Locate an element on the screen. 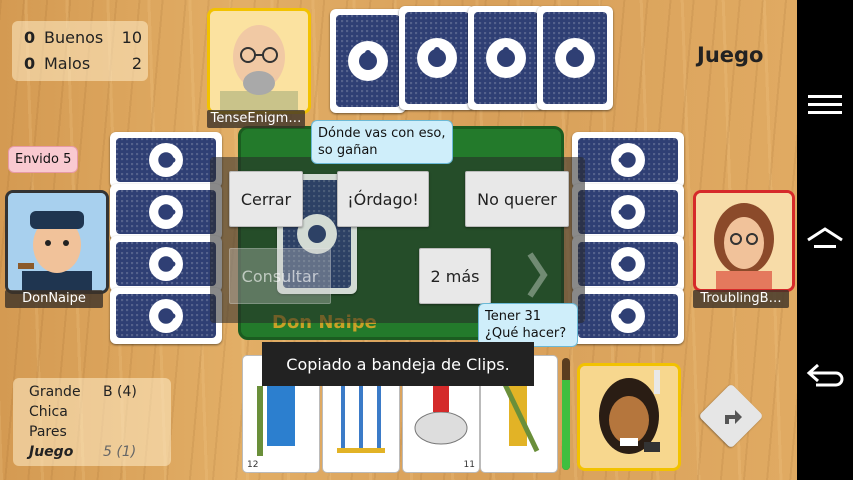  left-player-speech: Envido 5 is located at coordinates (43, 159).